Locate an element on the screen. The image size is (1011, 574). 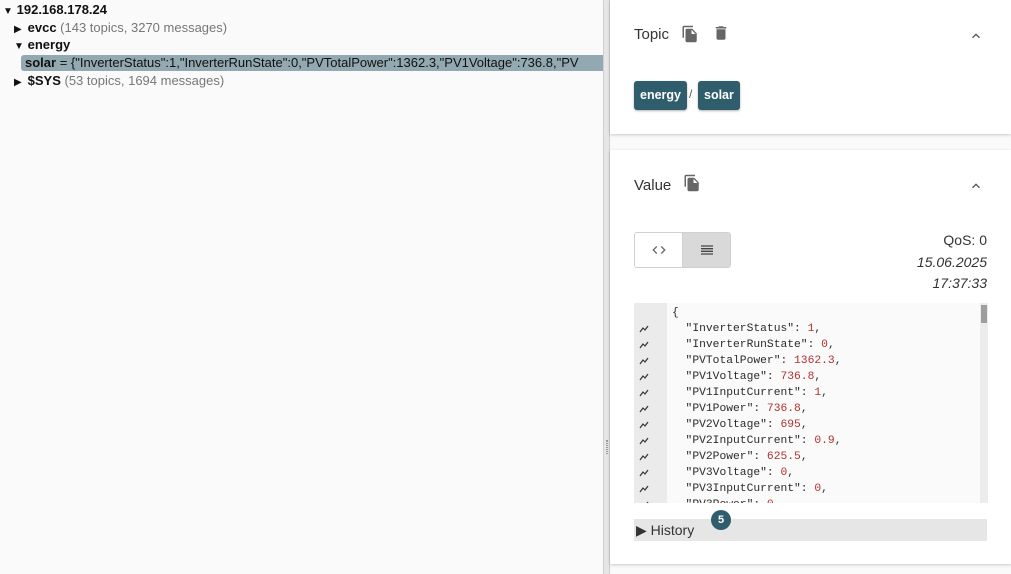
code-key: "PV1InputCurrent": is located at coordinates (743, 393).